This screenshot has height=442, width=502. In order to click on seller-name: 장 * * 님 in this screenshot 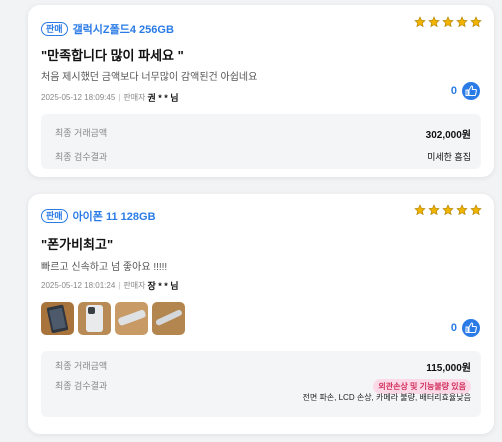, I will do `click(163, 286)`.